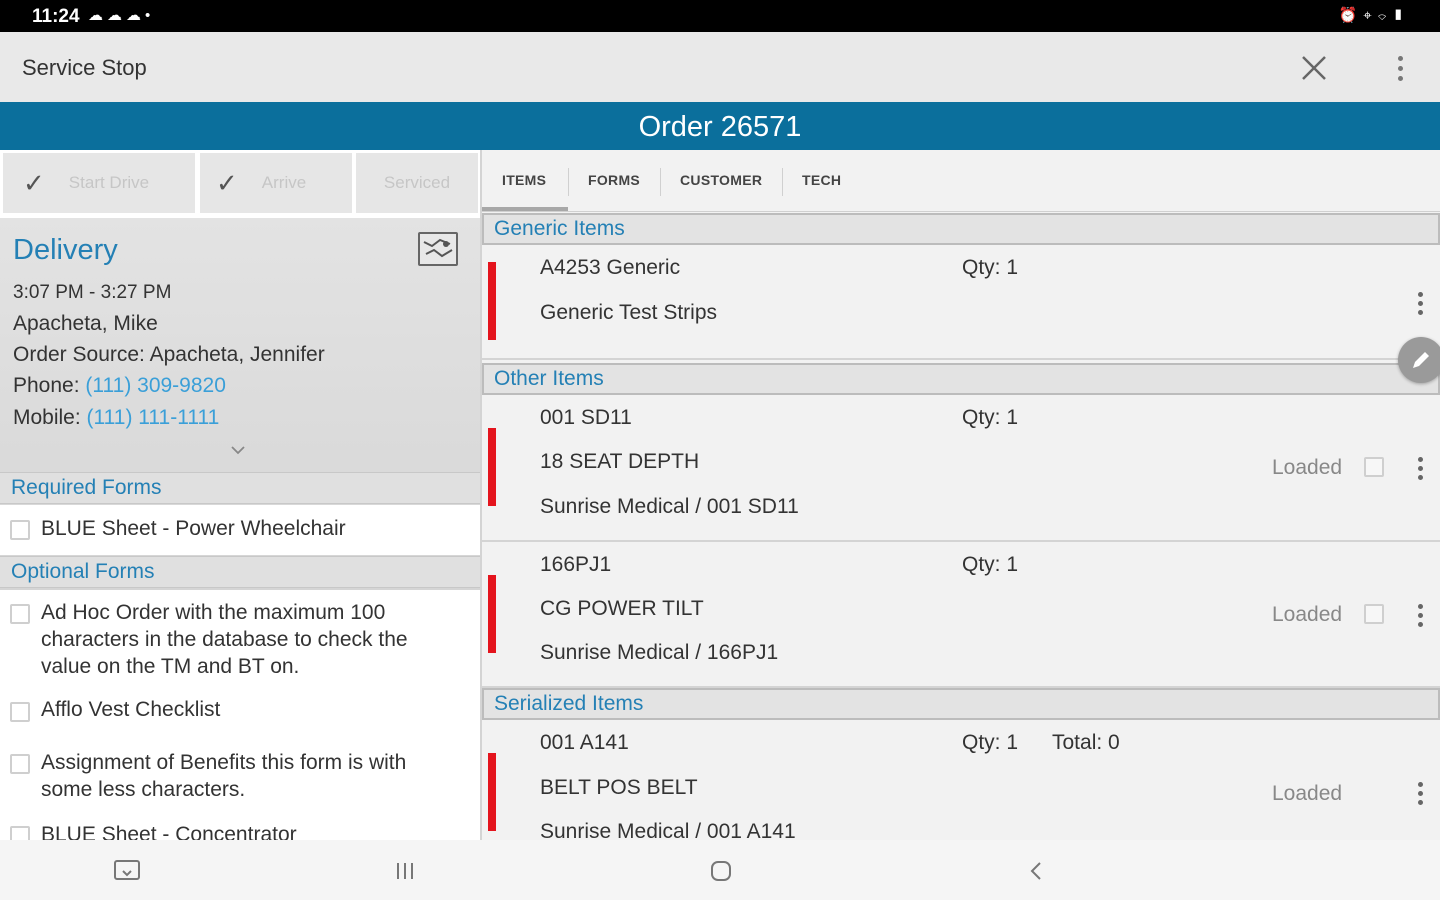 The width and height of the screenshot is (1440, 900). I want to click on delivery-heading: Delivery, so click(65, 250).